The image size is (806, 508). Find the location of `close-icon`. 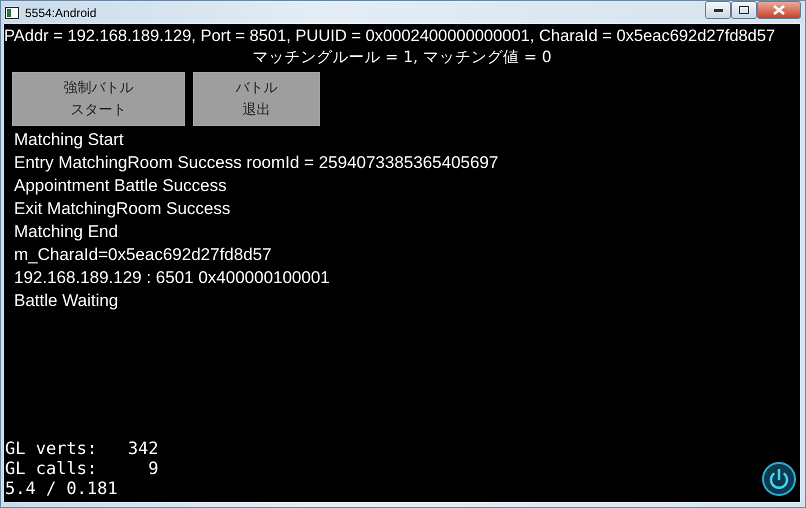

close-icon is located at coordinates (779, 10).